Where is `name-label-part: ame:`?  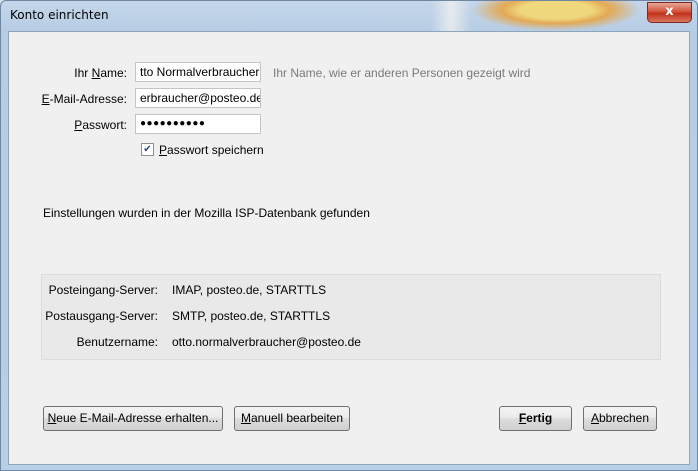
name-label-part: ame: is located at coordinates (113, 73).